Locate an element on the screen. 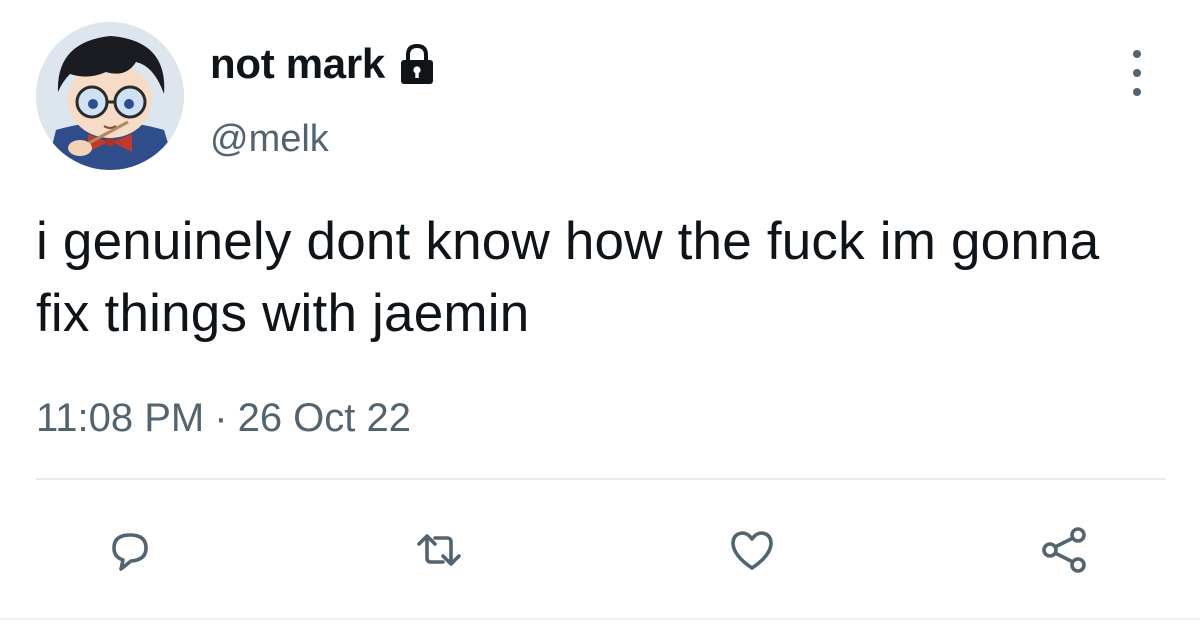 This screenshot has width=1200, height=638. avatar-image is located at coordinates (110, 96).